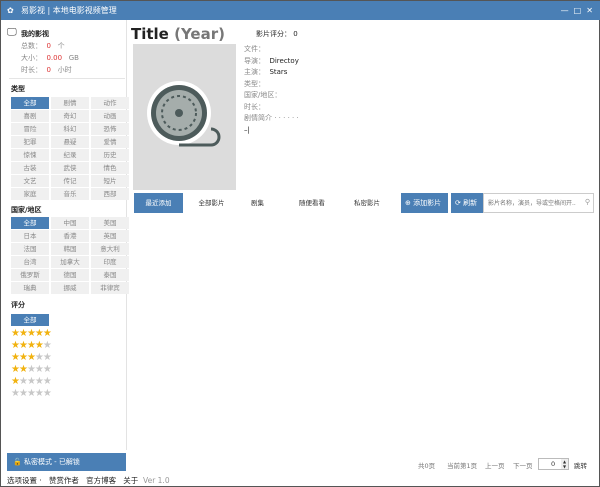  I want to click on region-heading: 国家/地区, so click(26, 210).